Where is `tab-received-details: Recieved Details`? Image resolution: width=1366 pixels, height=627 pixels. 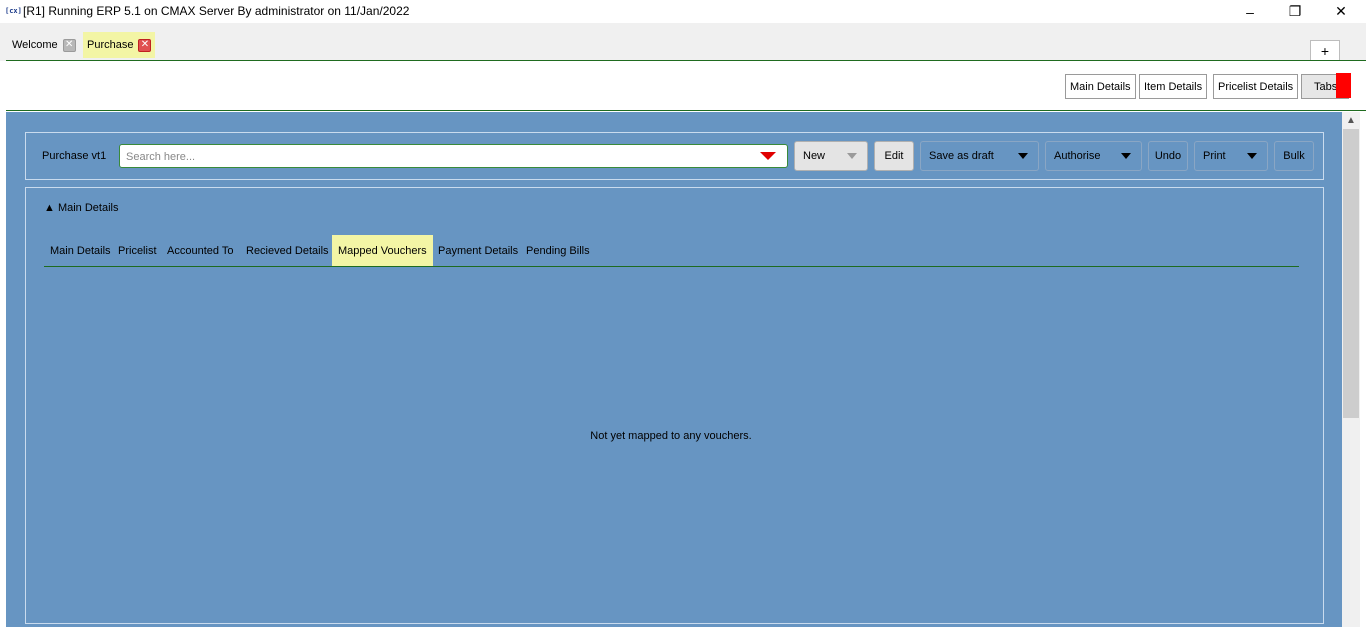
tab-received-details: Recieved Details is located at coordinates (287, 250).